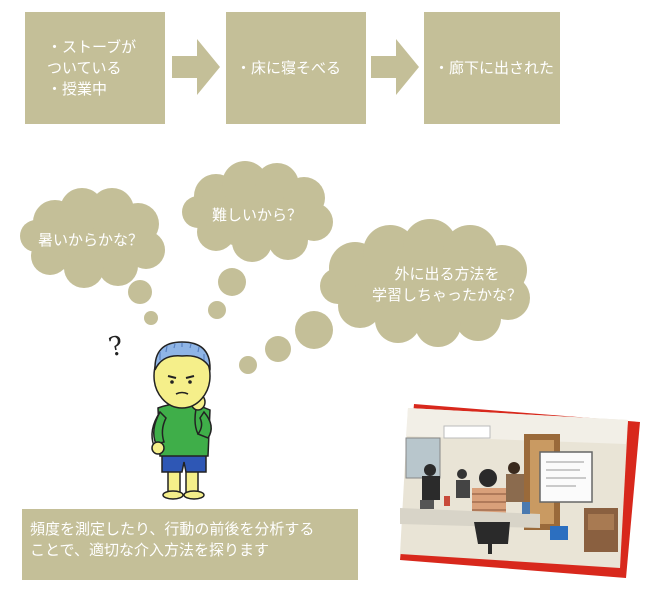 The width and height of the screenshot is (645, 590). What do you see at coordinates (520, 491) in the screenshot?
I see `classroom-photo` at bounding box center [520, 491].